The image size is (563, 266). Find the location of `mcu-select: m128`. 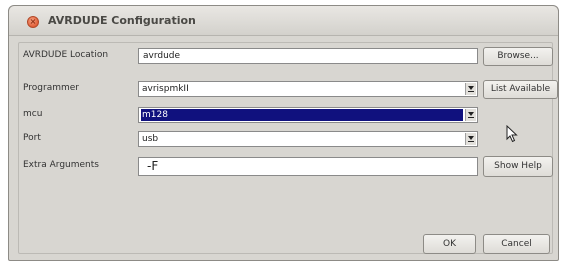

mcu-select: m128 is located at coordinates (308, 115).